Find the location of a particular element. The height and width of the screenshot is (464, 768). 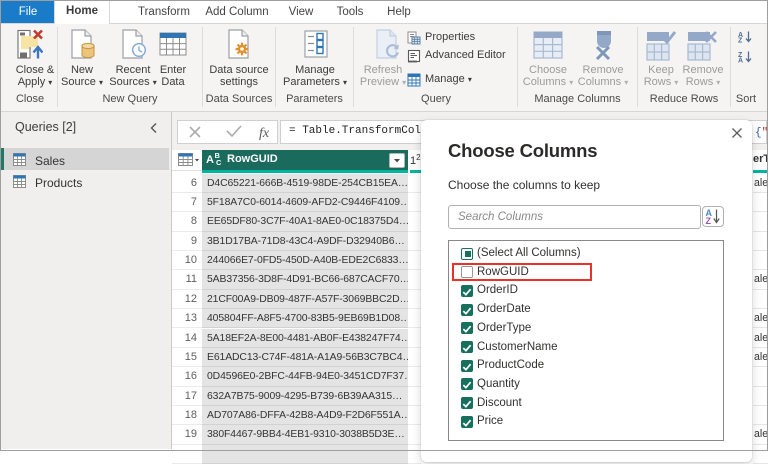

svg-text: A is located at coordinates (740, 61).